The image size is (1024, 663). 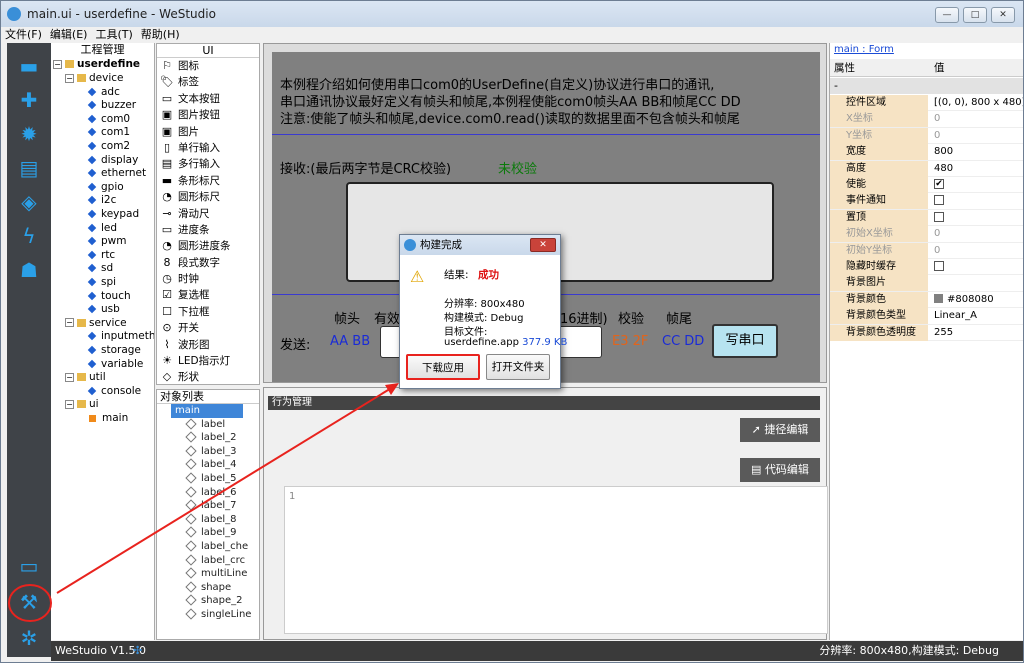 I want to click on project-item: spi, so click(x=101, y=282).